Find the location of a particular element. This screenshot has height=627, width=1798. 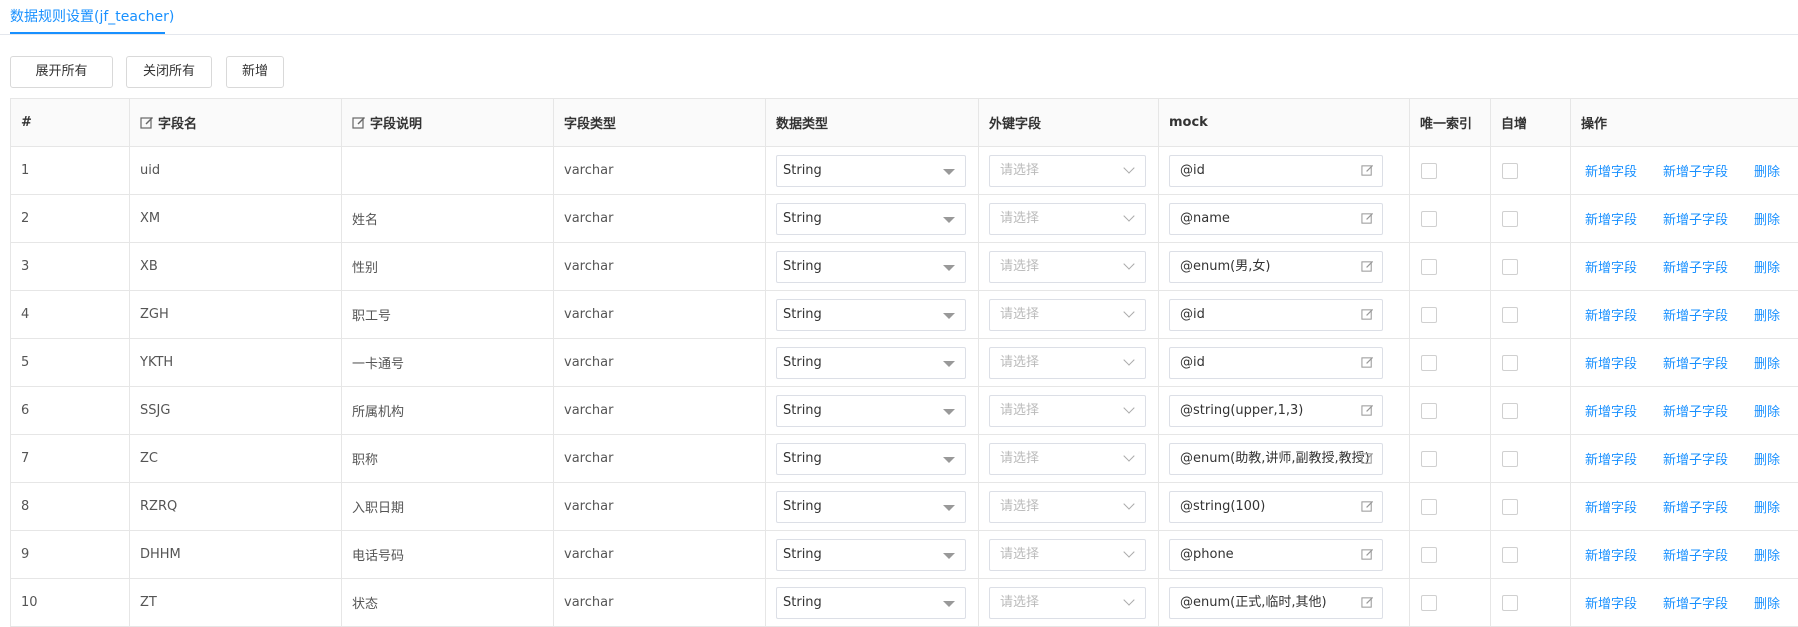

field-desc-cell: 姓名 is located at coordinates (448, 218).